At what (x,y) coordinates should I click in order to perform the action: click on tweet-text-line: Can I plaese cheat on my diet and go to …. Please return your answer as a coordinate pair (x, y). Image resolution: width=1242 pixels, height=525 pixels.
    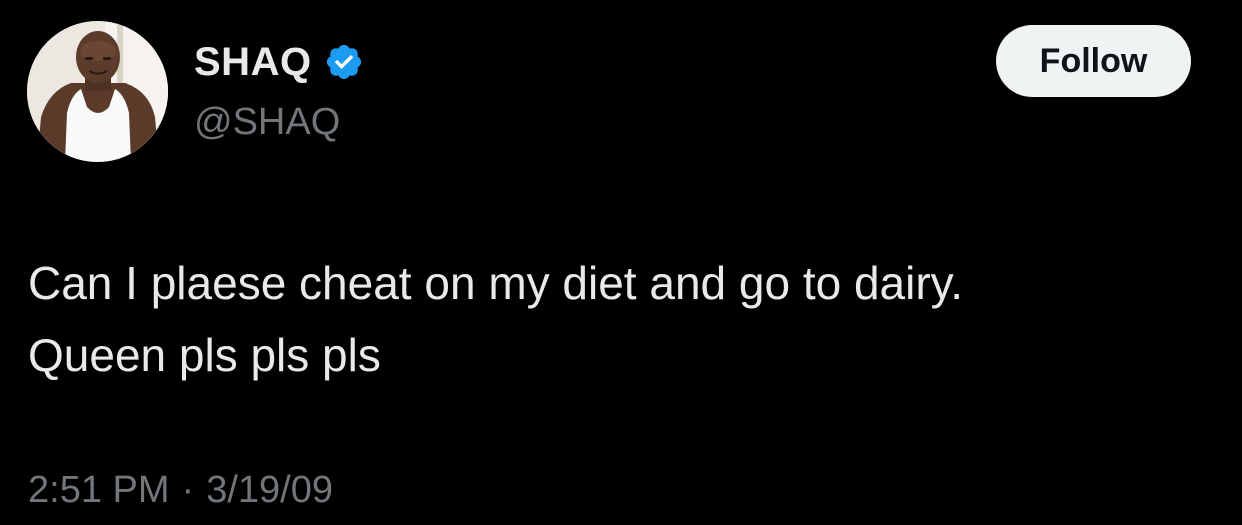
    Looking at the image, I should click on (496, 283).